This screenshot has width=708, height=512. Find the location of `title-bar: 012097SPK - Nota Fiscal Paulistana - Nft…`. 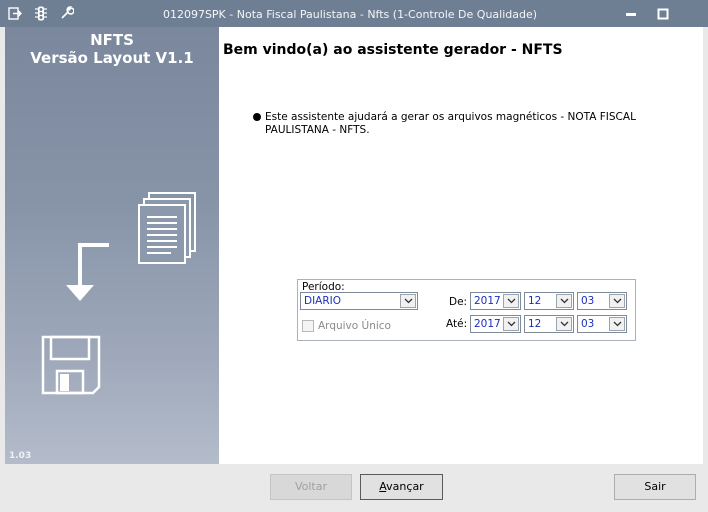

title-bar: 012097SPK - Nota Fiscal Paulistana - Nft… is located at coordinates (354, 13).